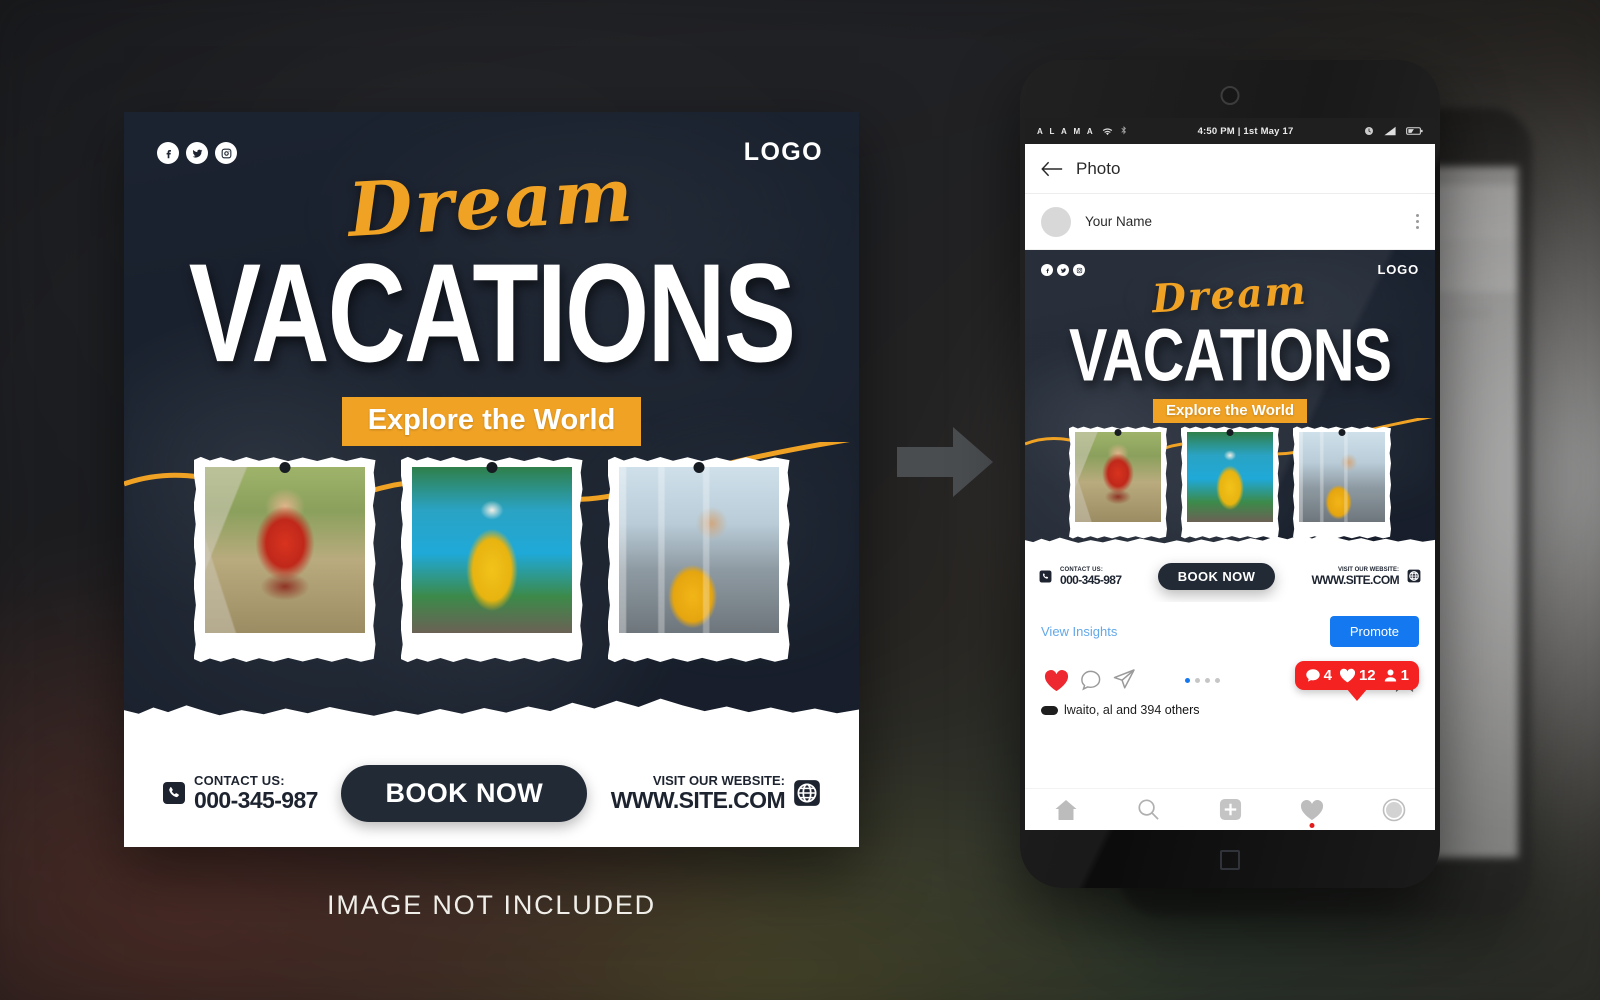  I want to click on contact-block: CONTACT US: 000-345-987, so click(240, 793).